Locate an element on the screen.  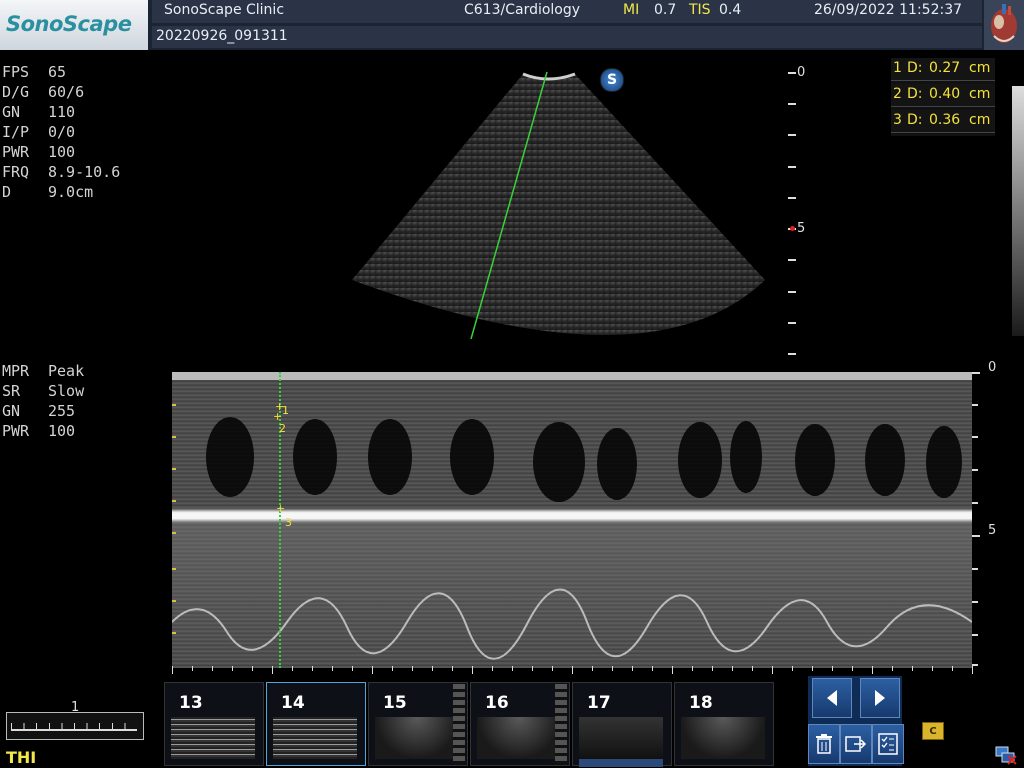
param-row: SR Slow is located at coordinates (43, 391).